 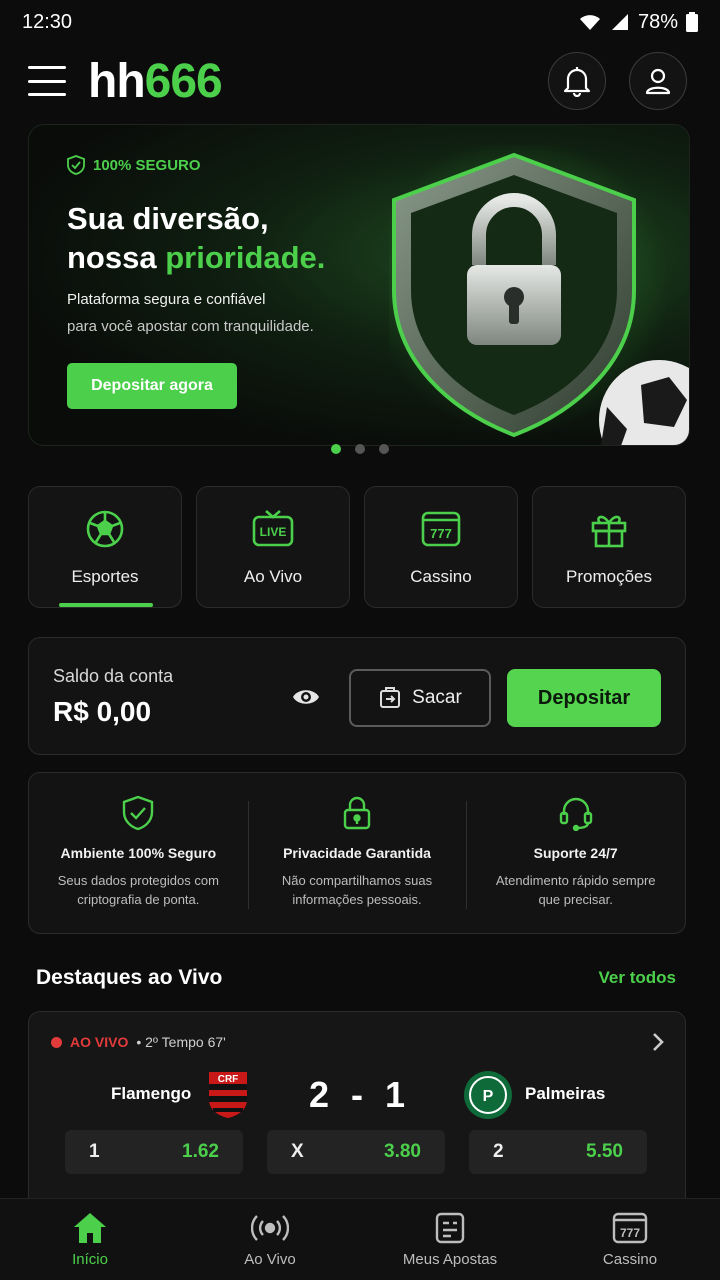 I want to click on bet-slip-icon, so click(x=450, y=1228).